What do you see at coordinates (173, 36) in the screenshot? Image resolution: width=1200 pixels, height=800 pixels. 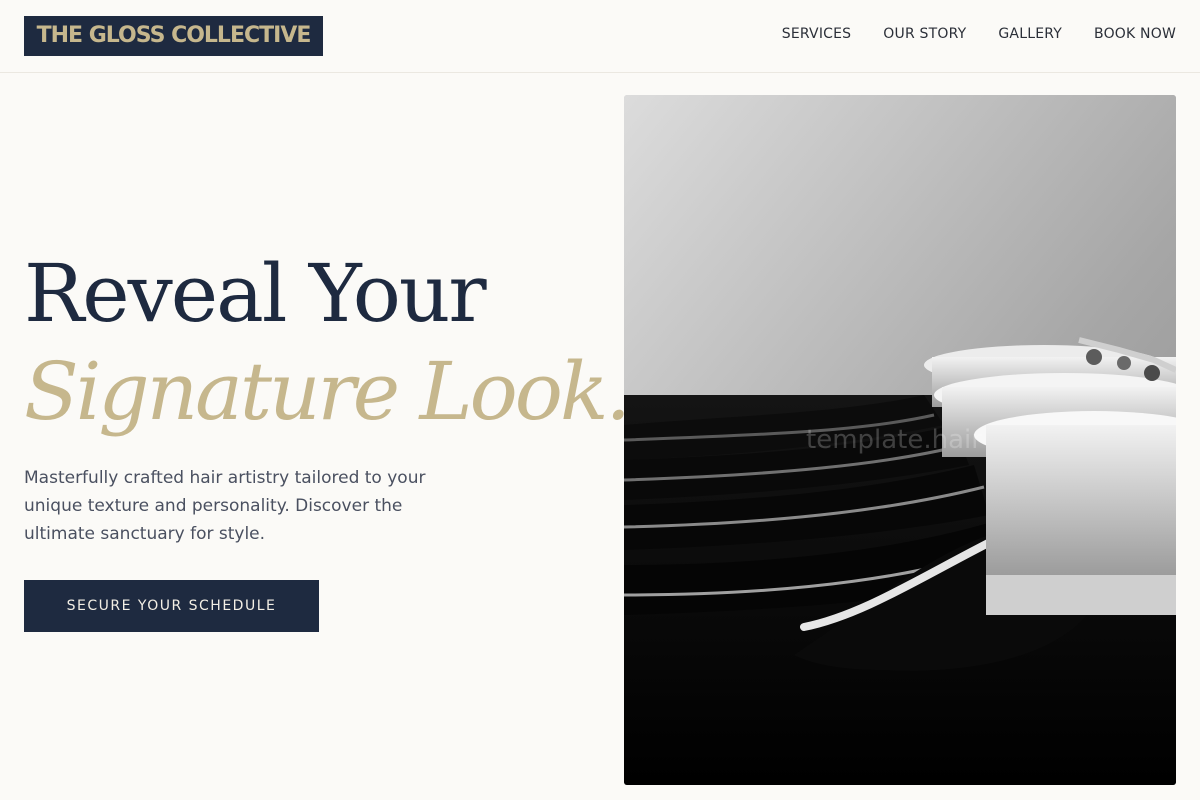 I see `brand-logo: THE GLOSS COLLECTIVE` at bounding box center [173, 36].